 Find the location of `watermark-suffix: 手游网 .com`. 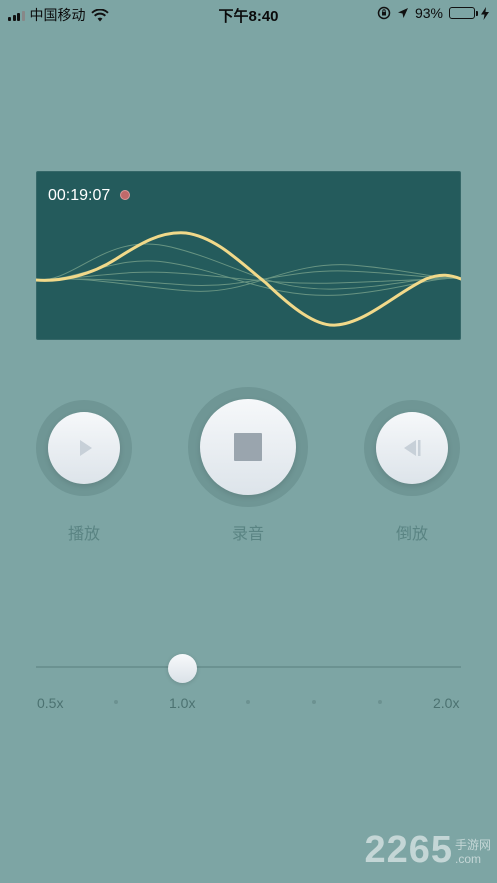

watermark-suffix: 手游网 .com is located at coordinates (473, 853).